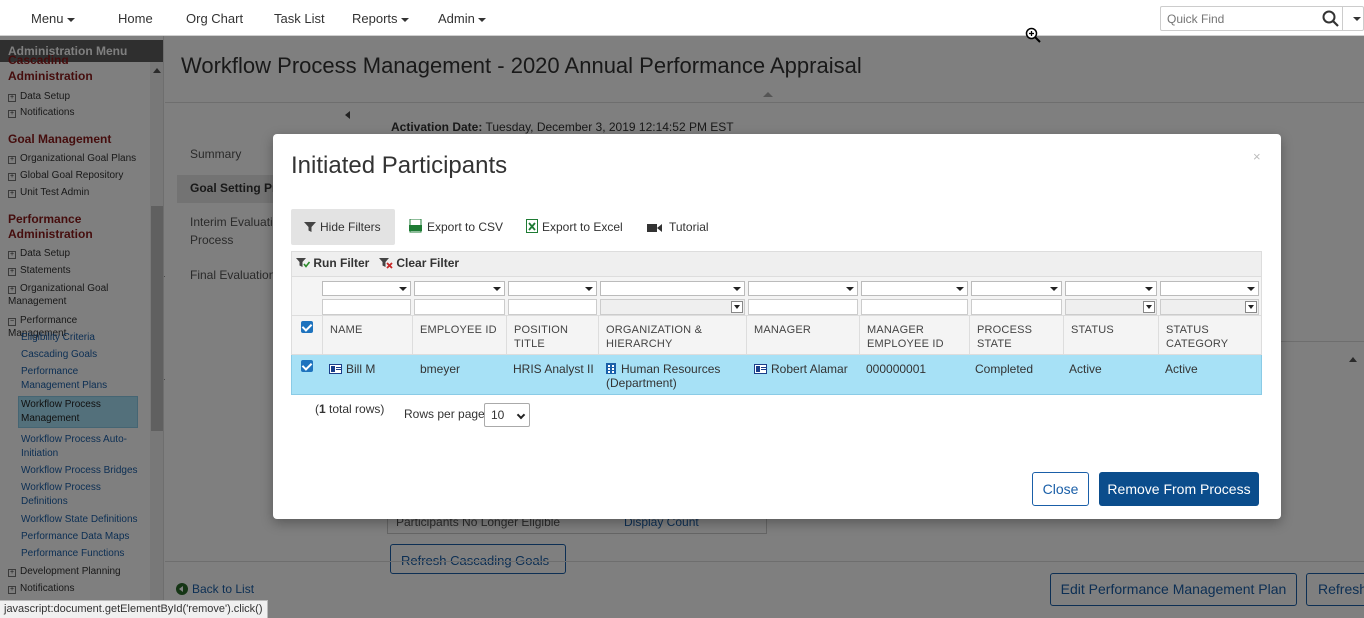  Describe the element at coordinates (307, 327) in the screenshot. I see `select-all-checkbox` at that location.